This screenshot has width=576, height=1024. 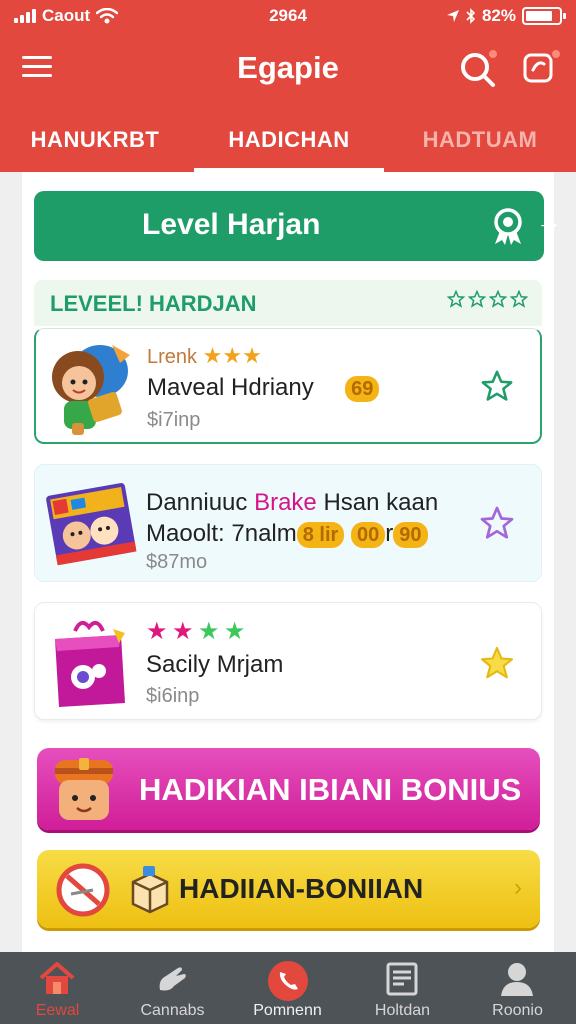 I want to click on hand-icon, so click(x=172, y=979).